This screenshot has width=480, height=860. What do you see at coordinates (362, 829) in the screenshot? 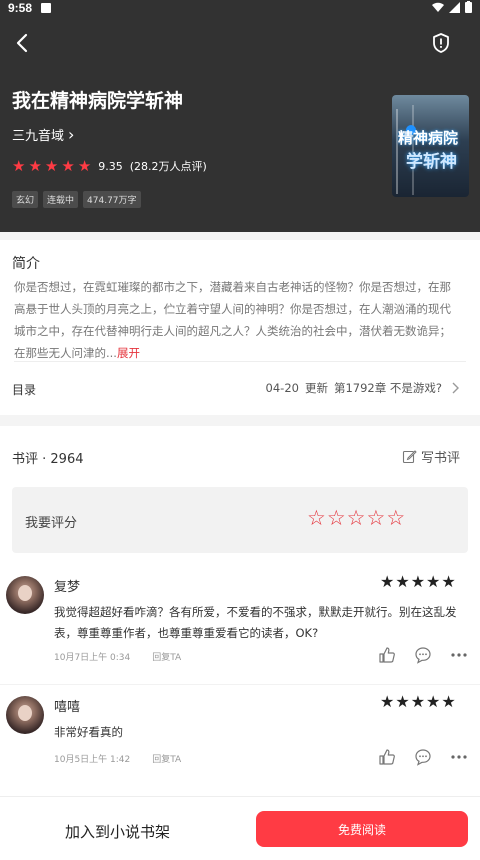
I see `free-read-button: 免费阅读` at bounding box center [362, 829].